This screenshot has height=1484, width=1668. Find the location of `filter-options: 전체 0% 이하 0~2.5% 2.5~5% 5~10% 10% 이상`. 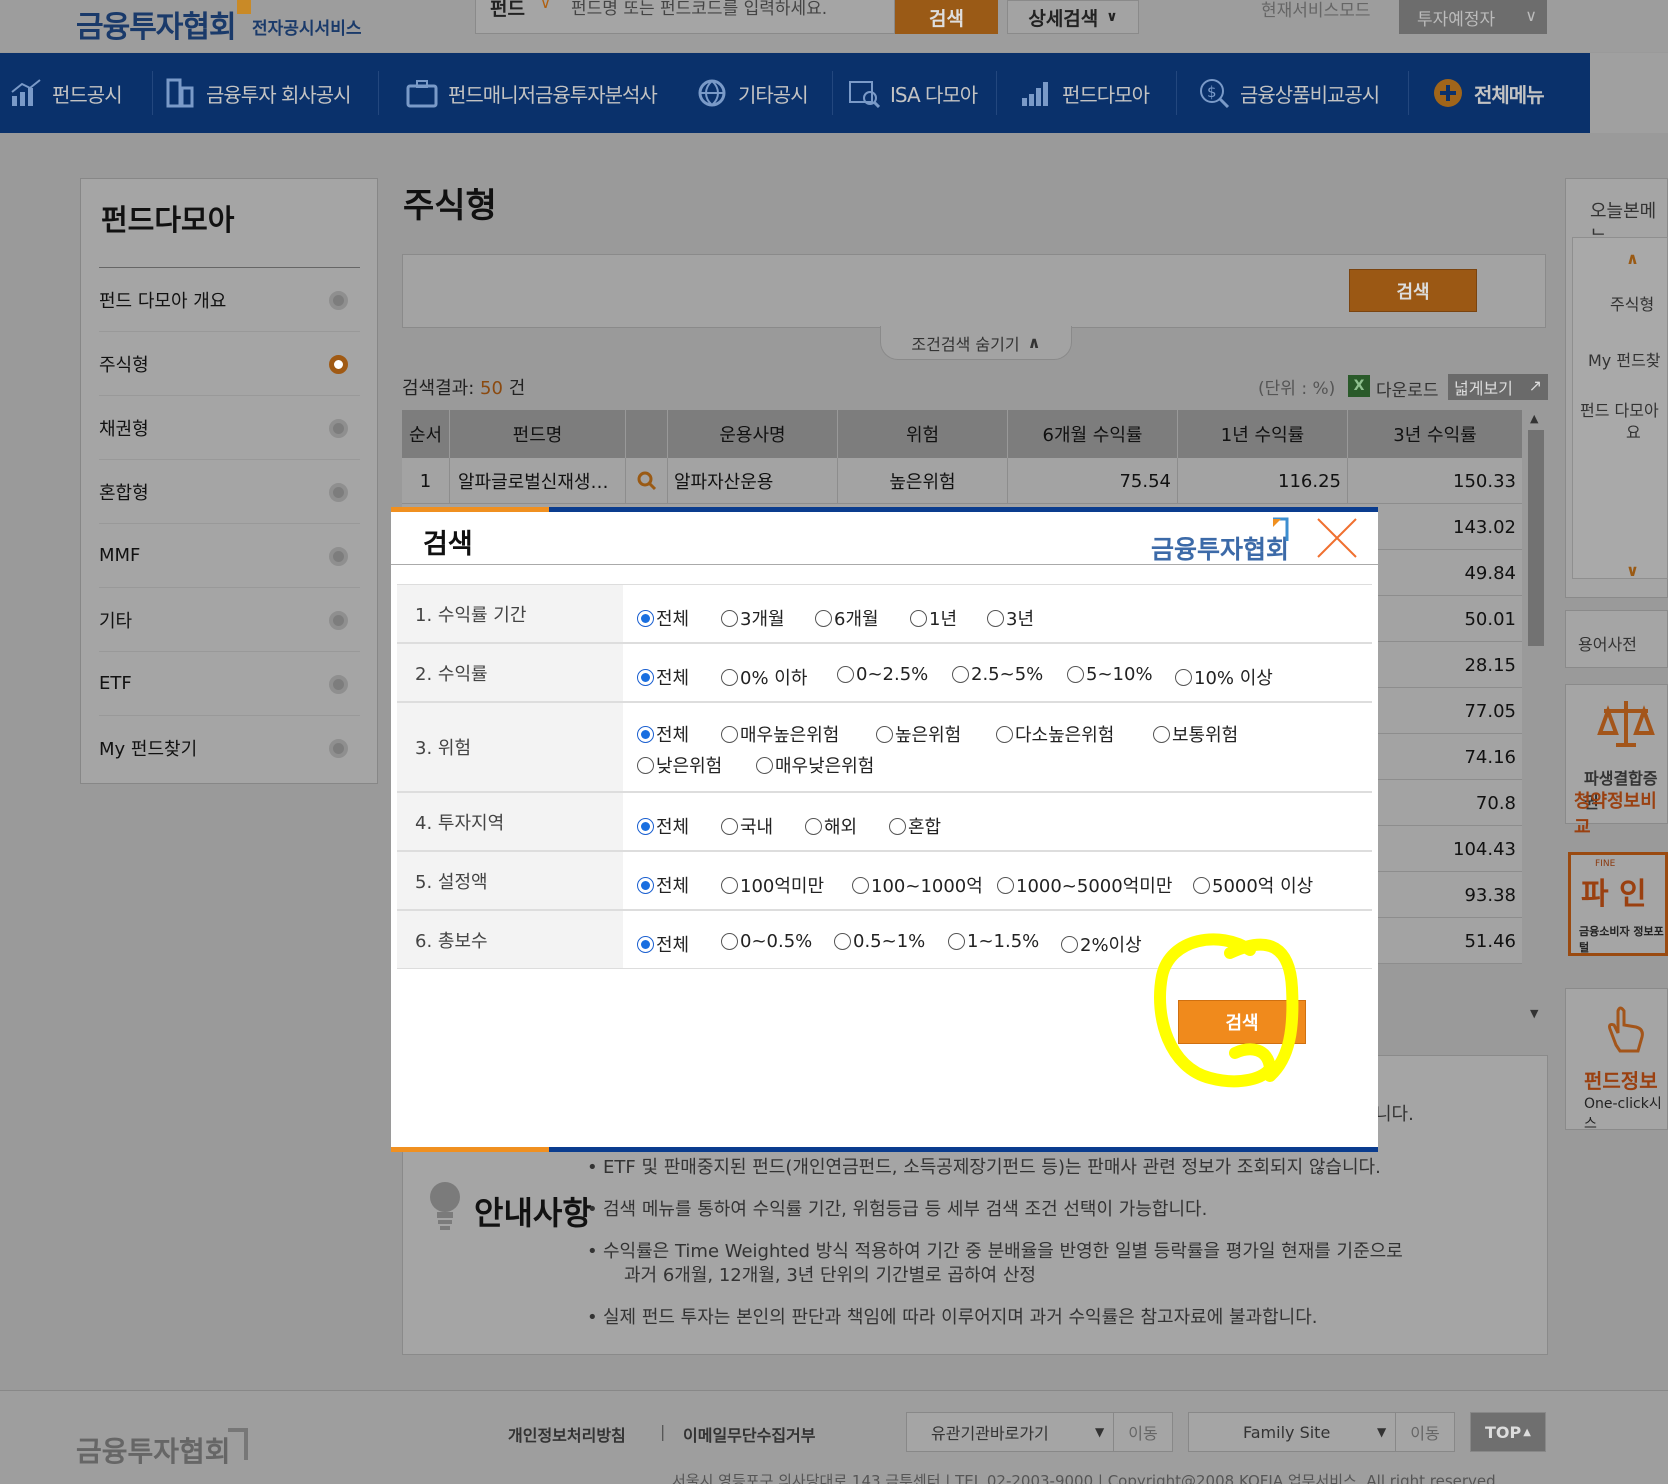

filter-options: 전체 0% 이하 0~2.5% 2.5~5% 5~10% 10% 이상 is located at coordinates (997, 672).